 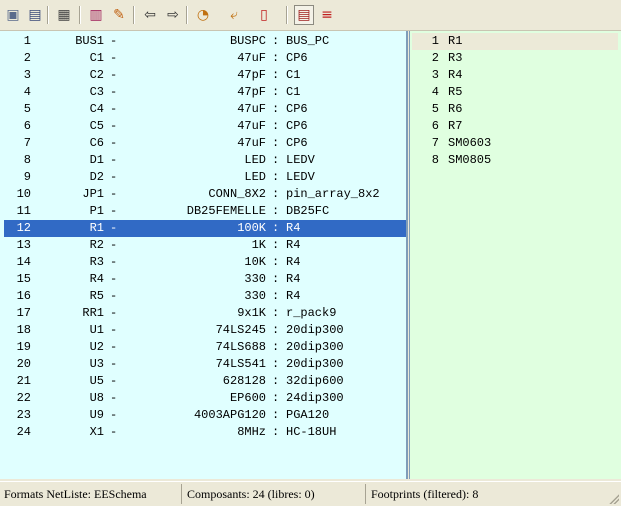 I want to click on resize-grip, so click(x=613, y=498).